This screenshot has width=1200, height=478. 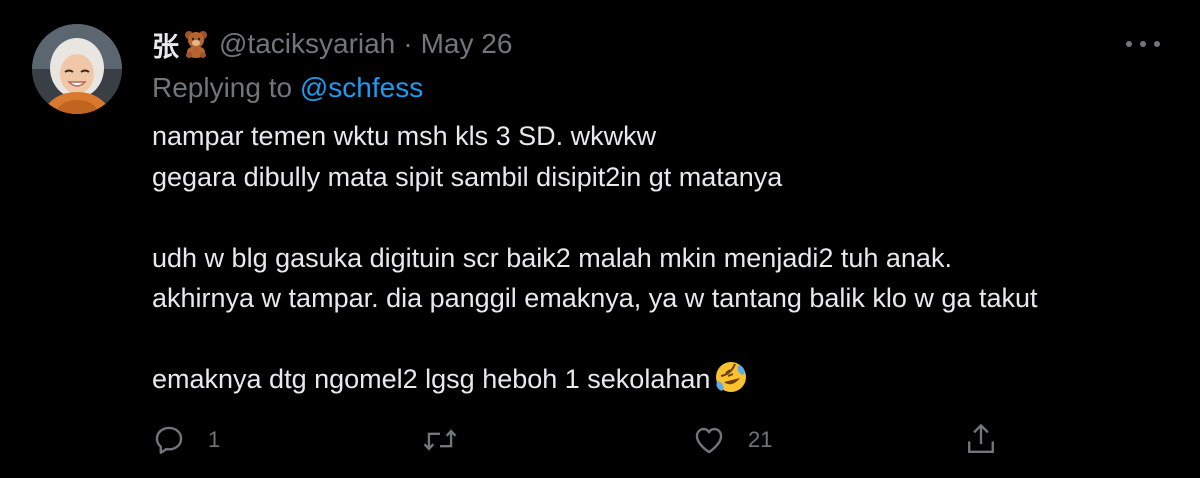 I want to click on tweet-date: May 26, so click(x=467, y=44).